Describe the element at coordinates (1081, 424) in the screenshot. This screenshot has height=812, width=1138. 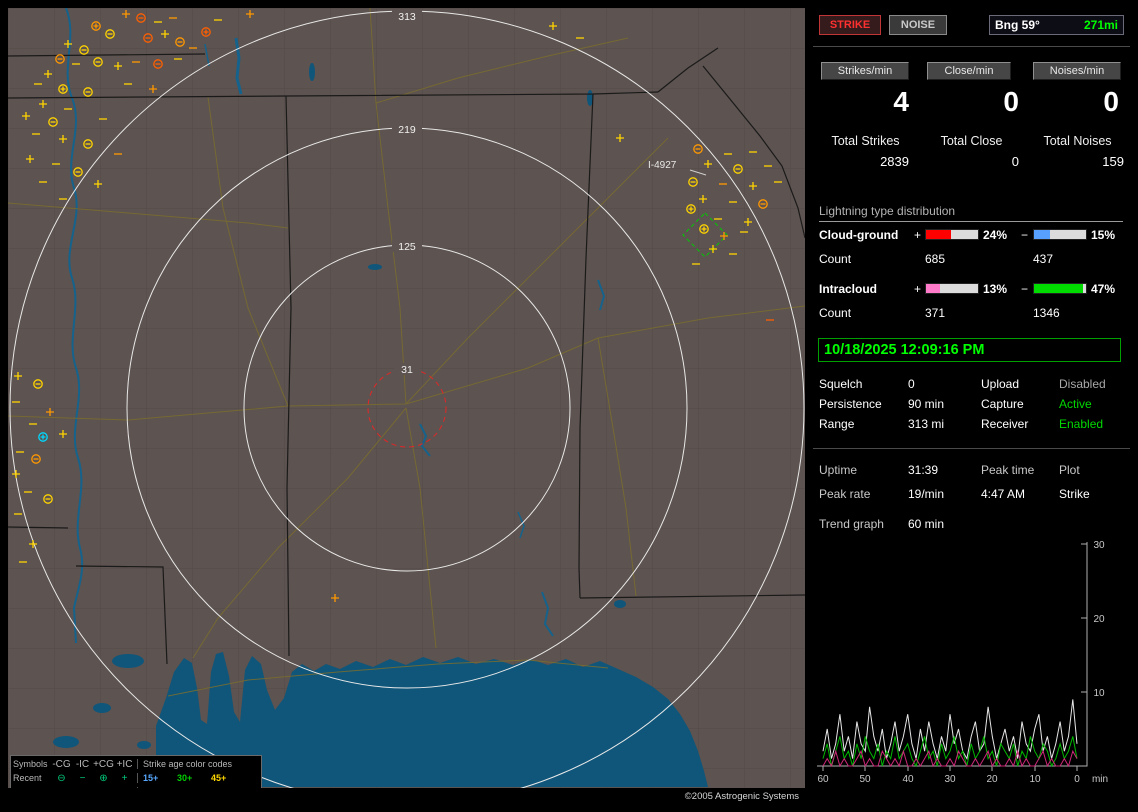
I see `receiver-status: Enabled` at that location.